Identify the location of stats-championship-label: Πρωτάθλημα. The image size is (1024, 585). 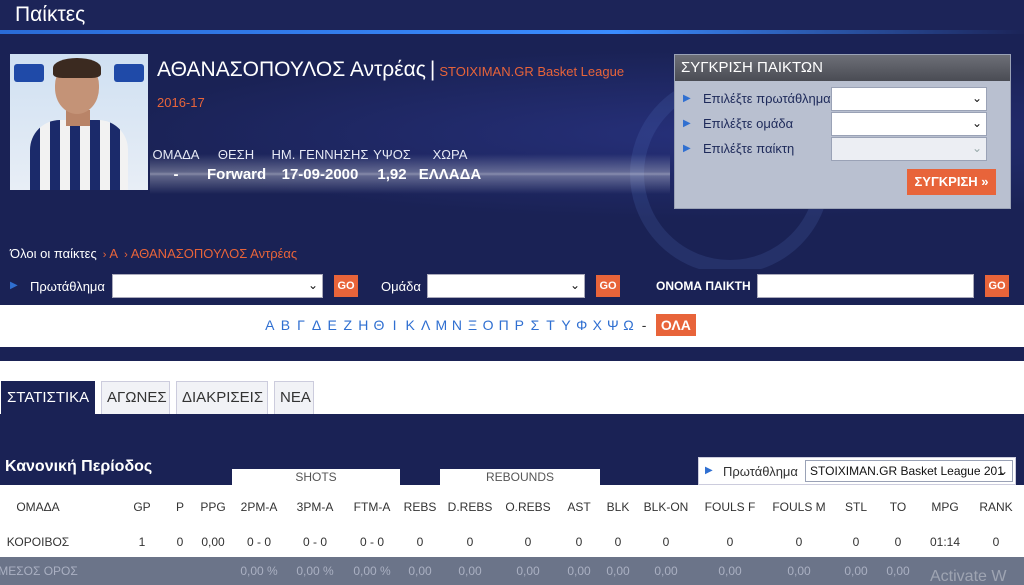
(760, 471).